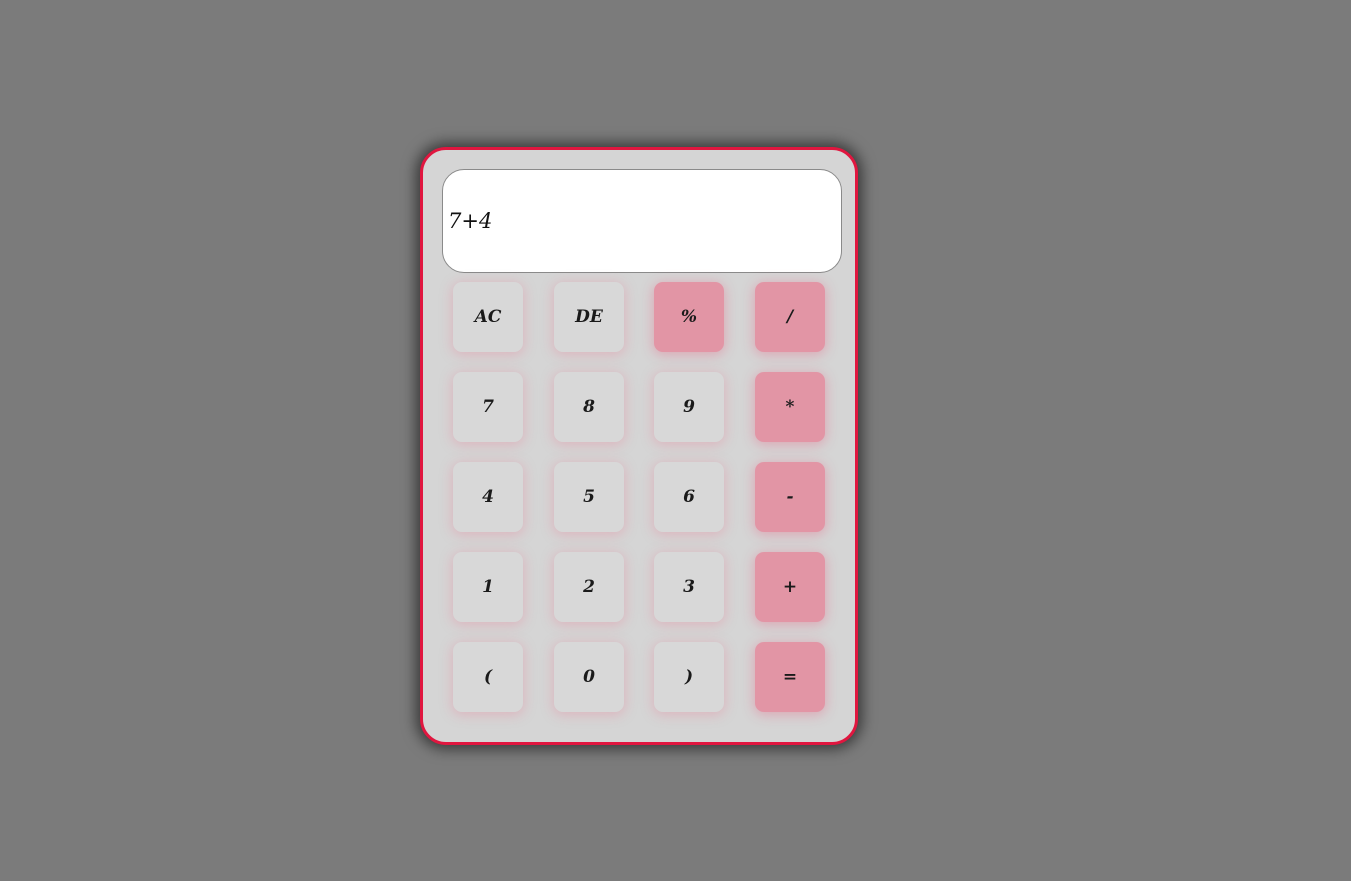 The image size is (1351, 881). I want to click on digit-0-button: 0, so click(589, 677).